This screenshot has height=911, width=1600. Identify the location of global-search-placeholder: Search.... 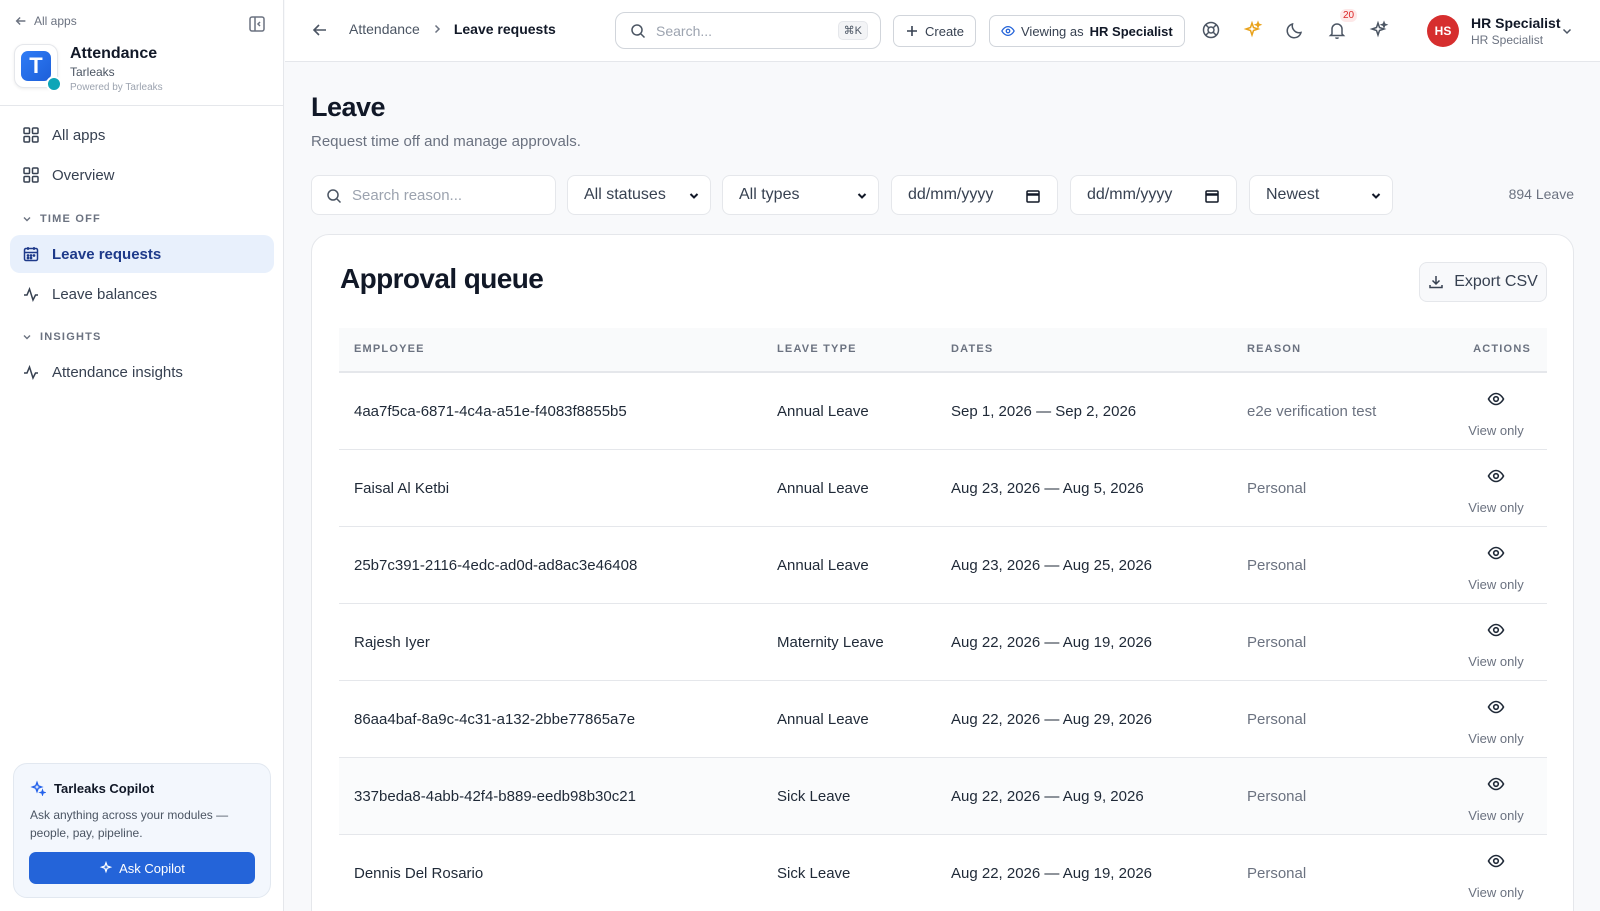
(684, 30).